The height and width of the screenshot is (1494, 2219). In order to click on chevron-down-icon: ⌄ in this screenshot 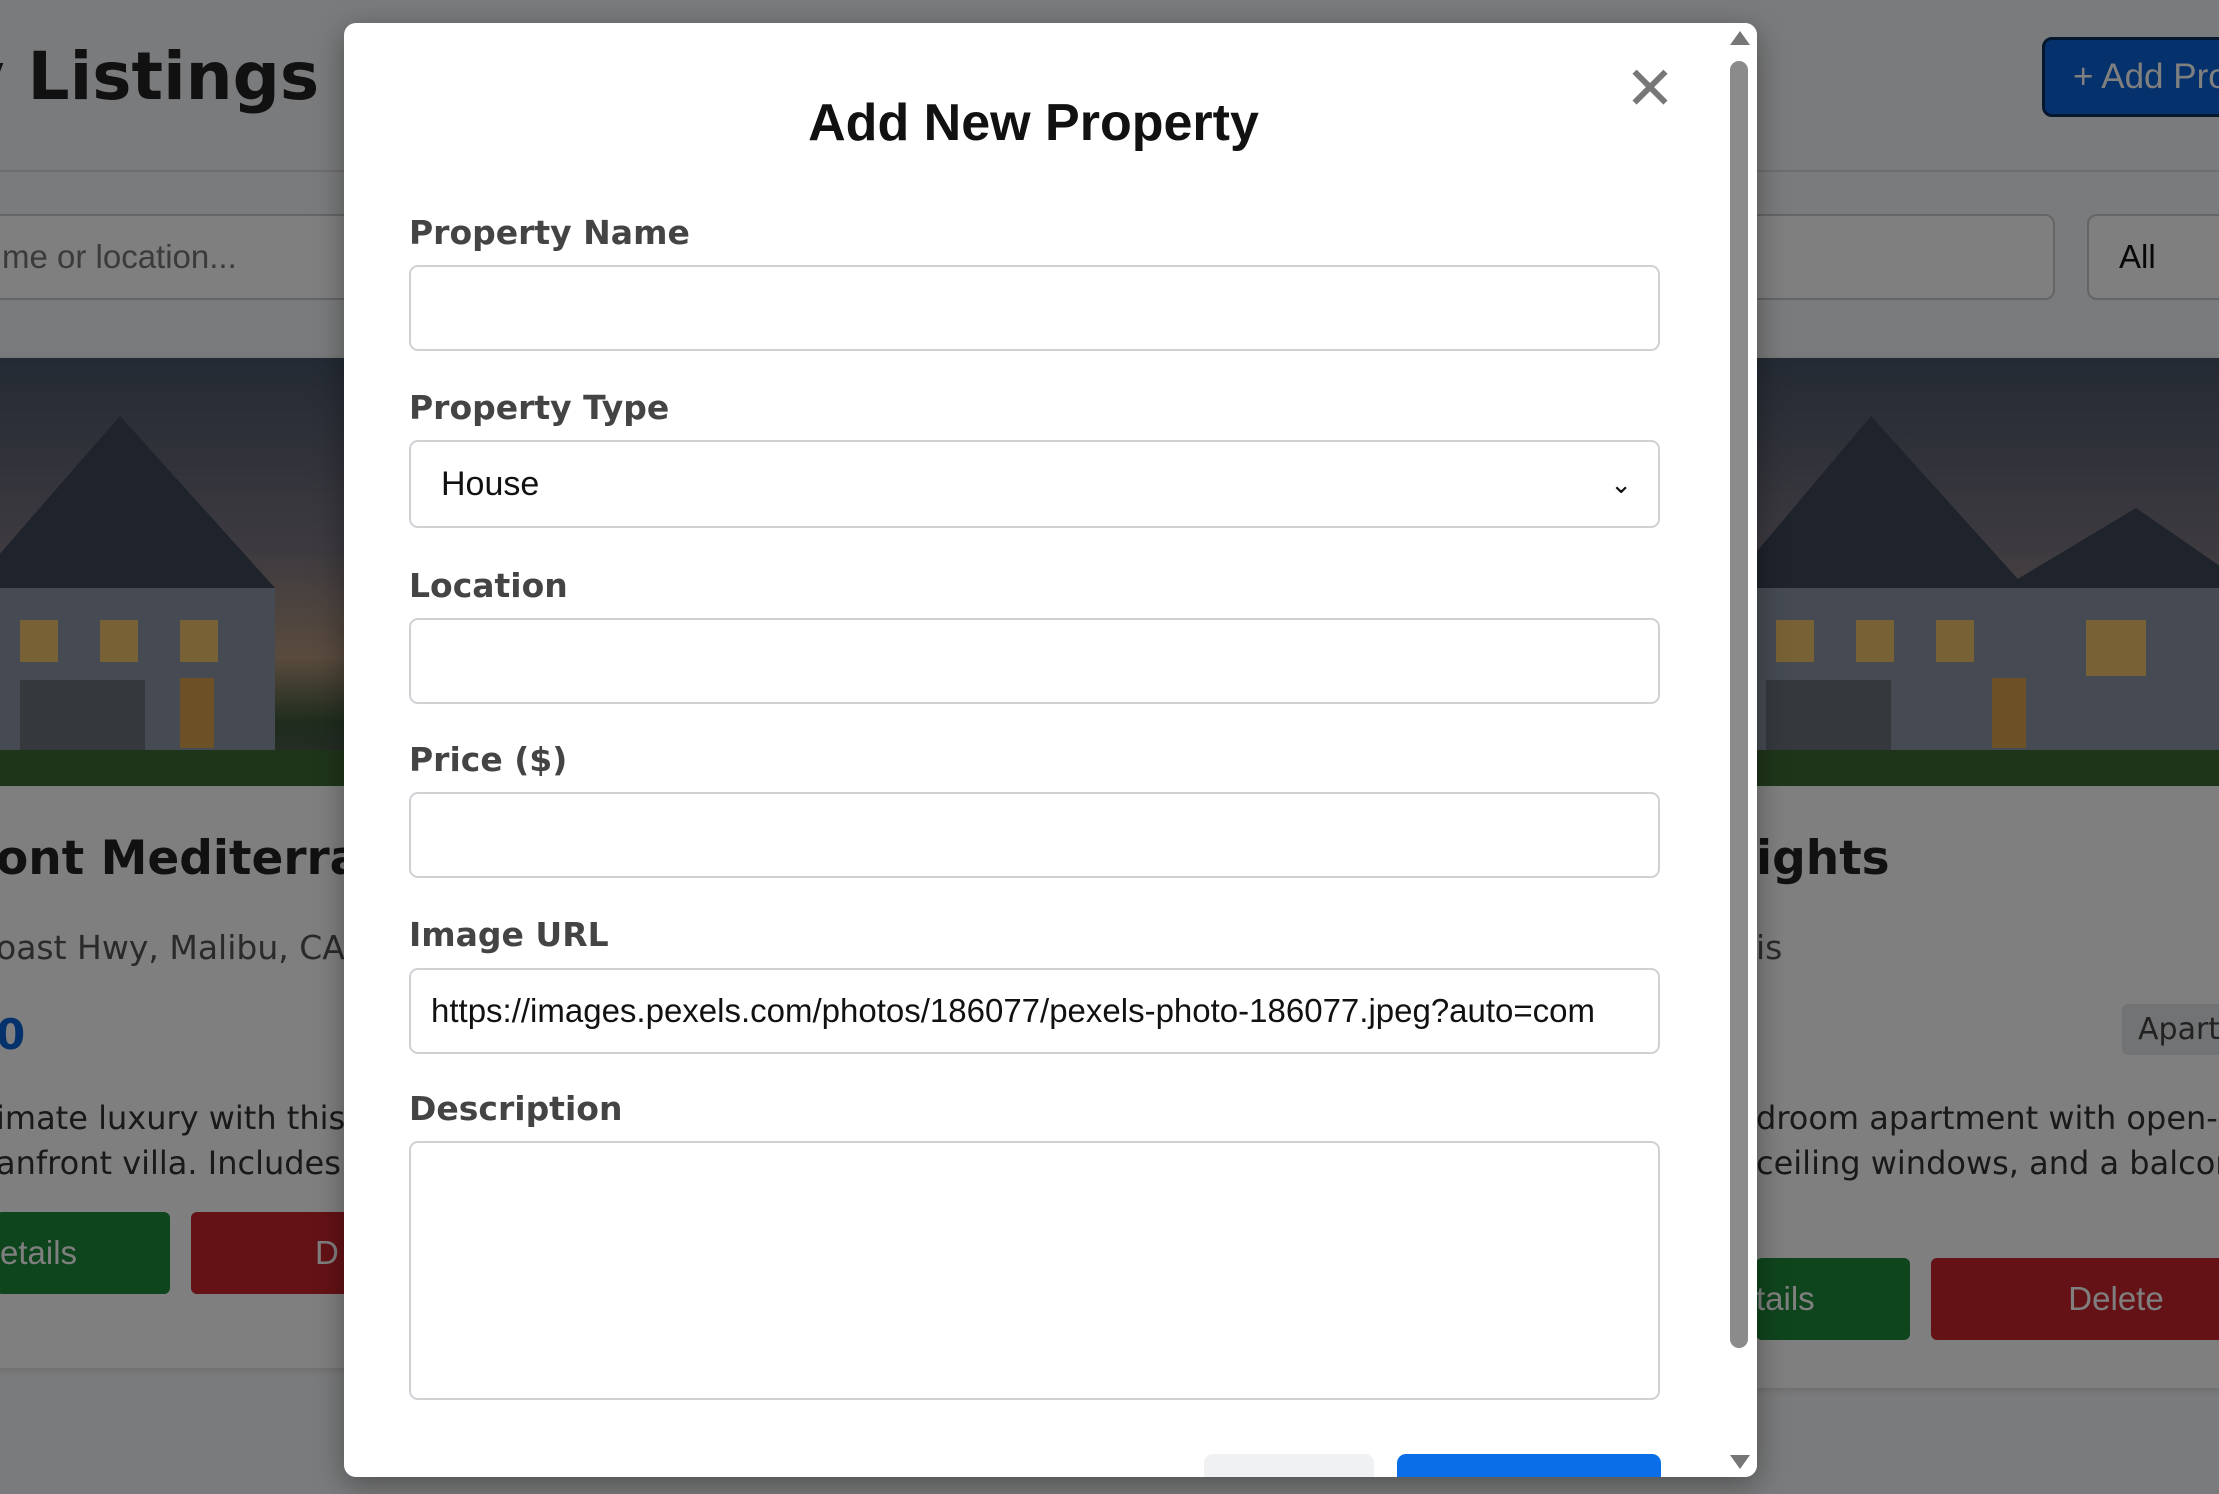, I will do `click(1621, 484)`.